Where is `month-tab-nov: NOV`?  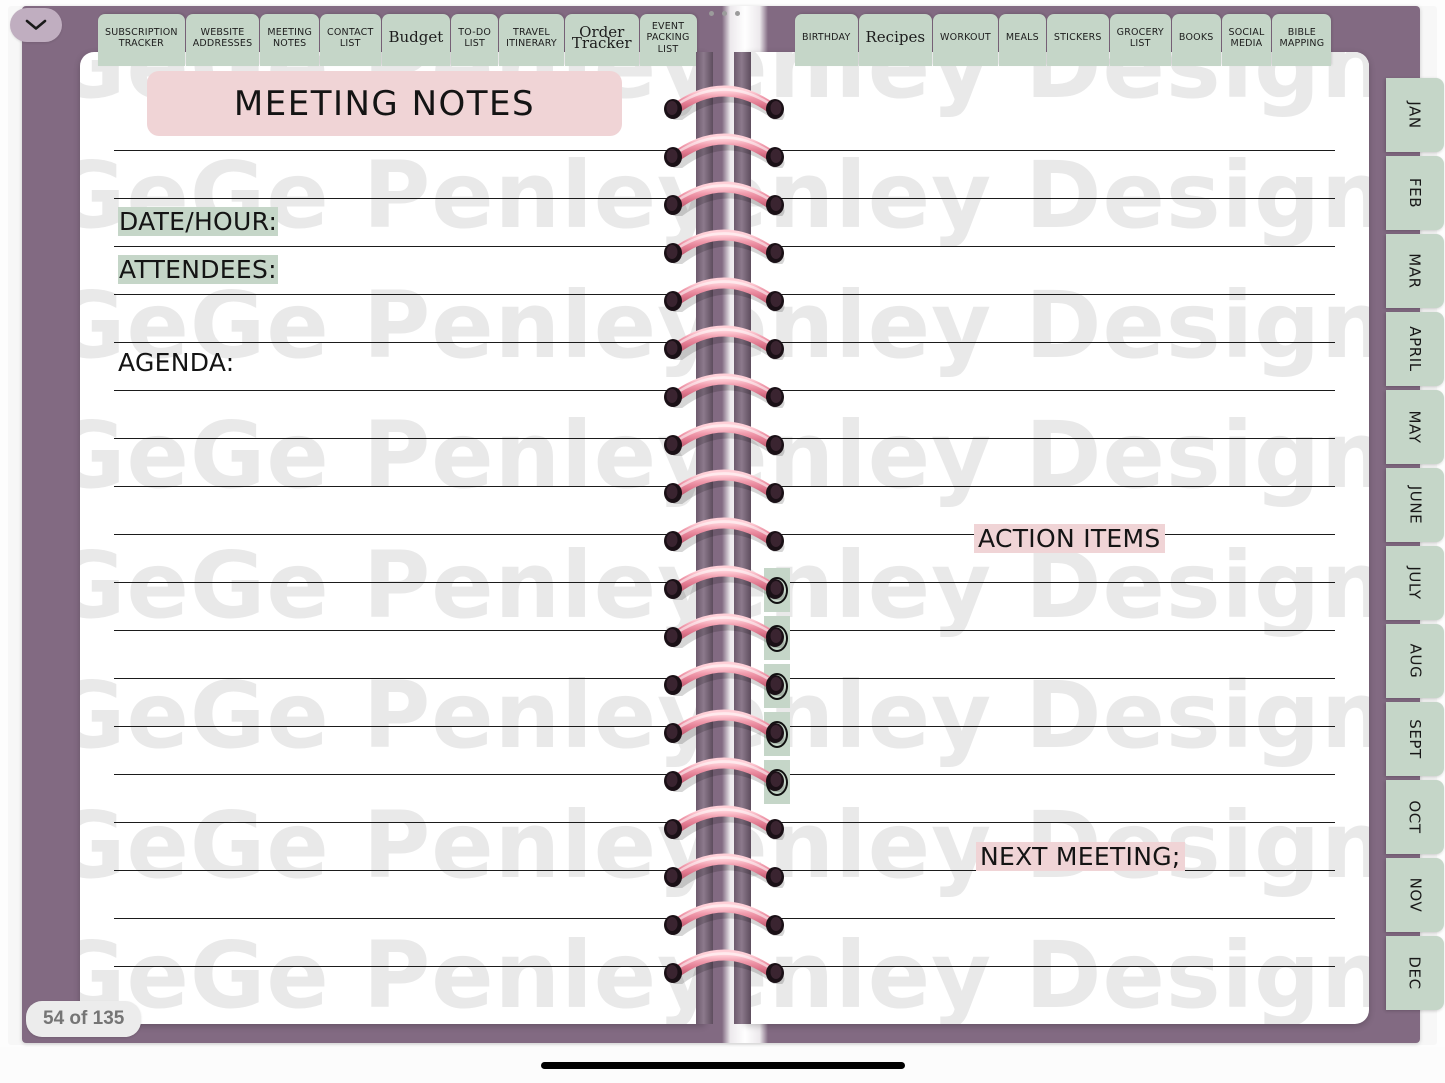 month-tab-nov: NOV is located at coordinates (1415, 895).